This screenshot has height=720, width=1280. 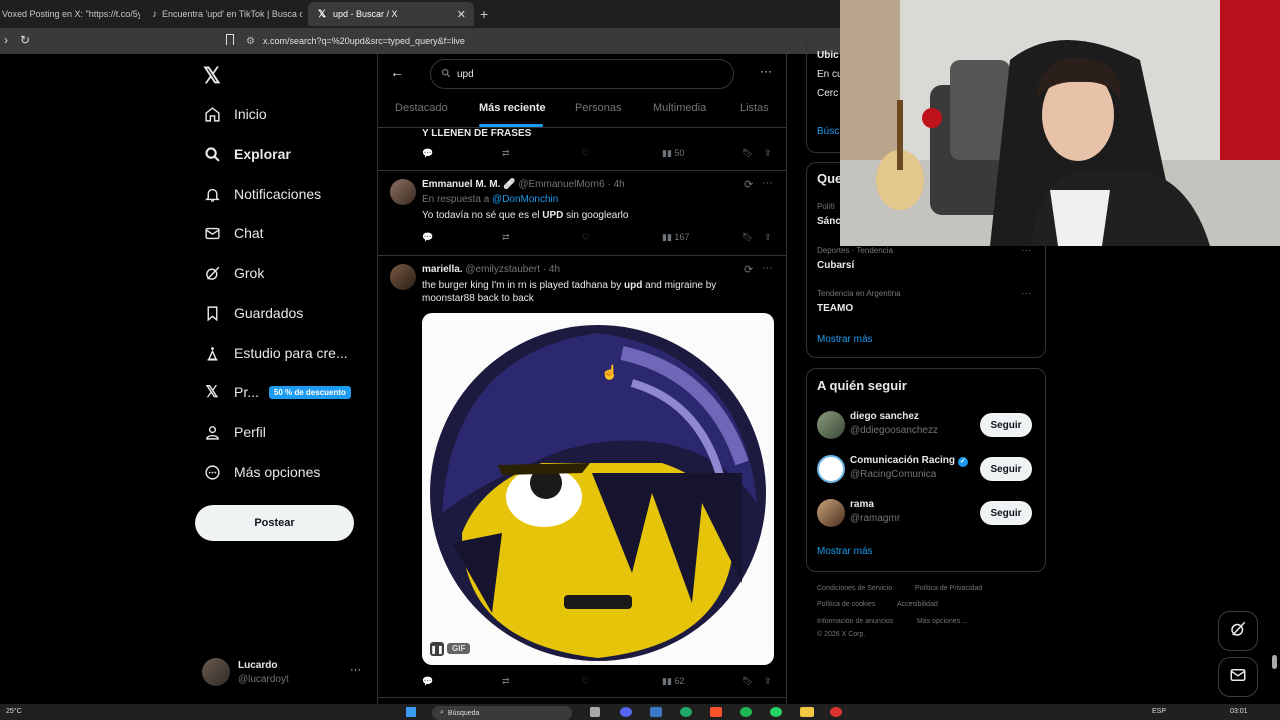 What do you see at coordinates (25, 40) in the screenshot?
I see `reload-icon: ↻` at bounding box center [25, 40].